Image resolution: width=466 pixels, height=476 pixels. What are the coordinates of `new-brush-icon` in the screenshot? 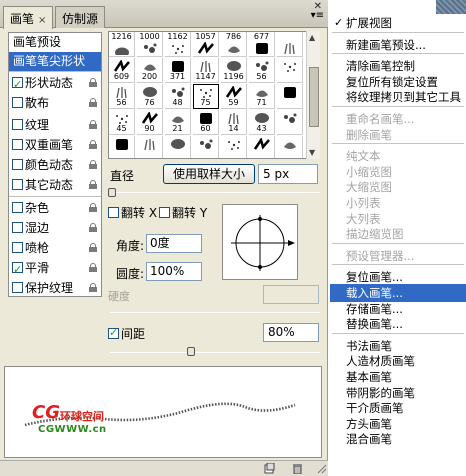 It's located at (269, 468).